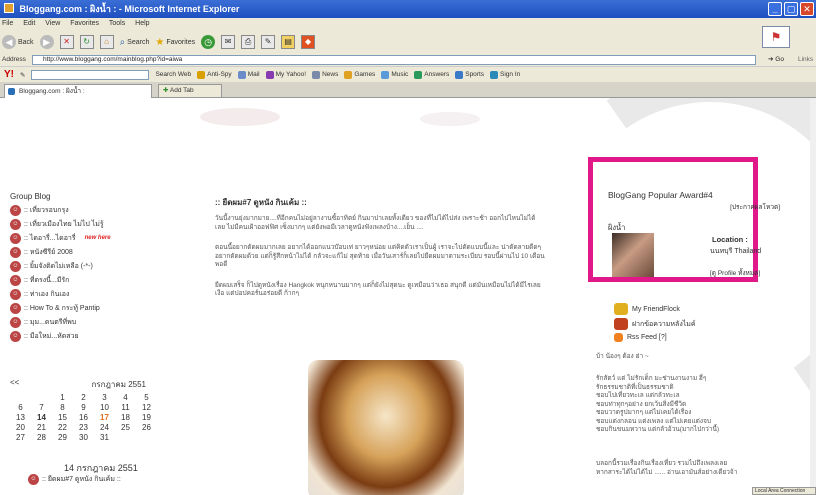 This screenshot has width=816, height=495. Describe the element at coordinates (48, 252) in the screenshot. I see `sidebar-item-label: :: หนังซีรีย์ 2008` at that location.